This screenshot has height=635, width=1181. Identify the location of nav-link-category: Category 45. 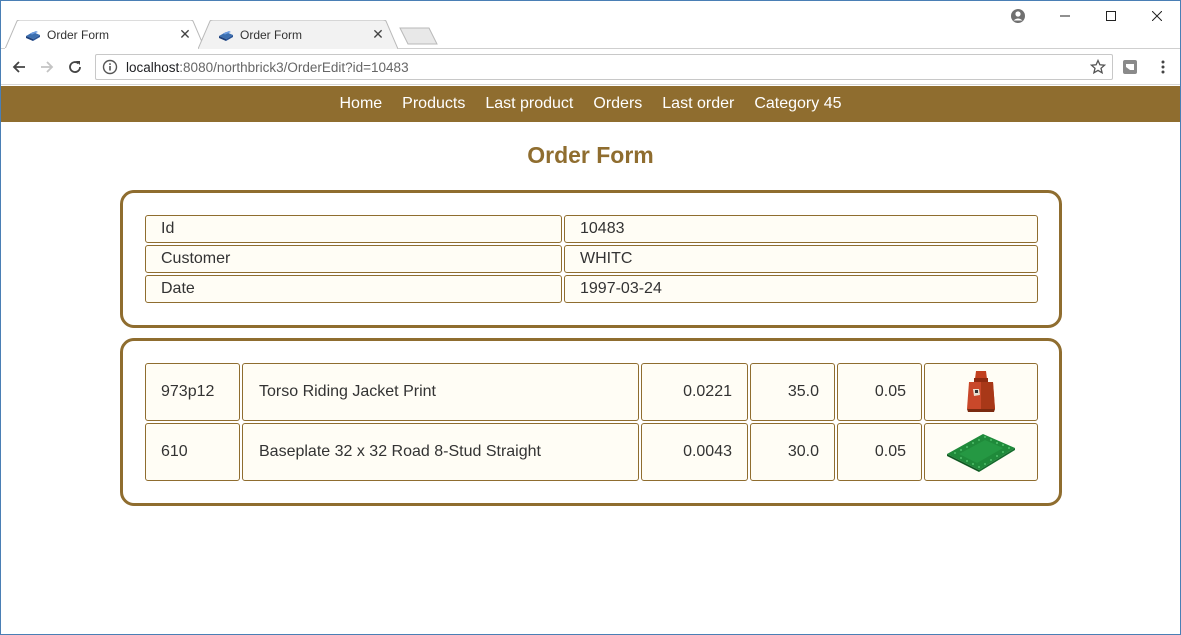
(797, 104).